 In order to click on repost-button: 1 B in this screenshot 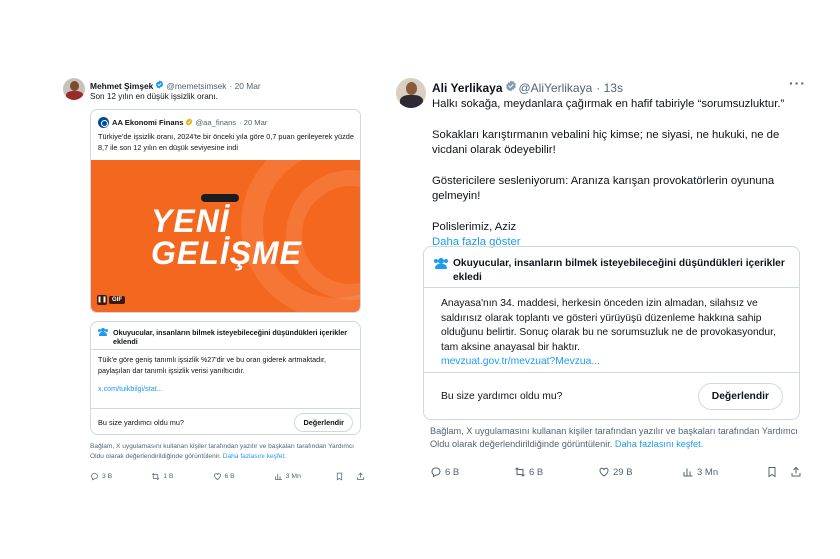, I will do `click(181, 476)`.